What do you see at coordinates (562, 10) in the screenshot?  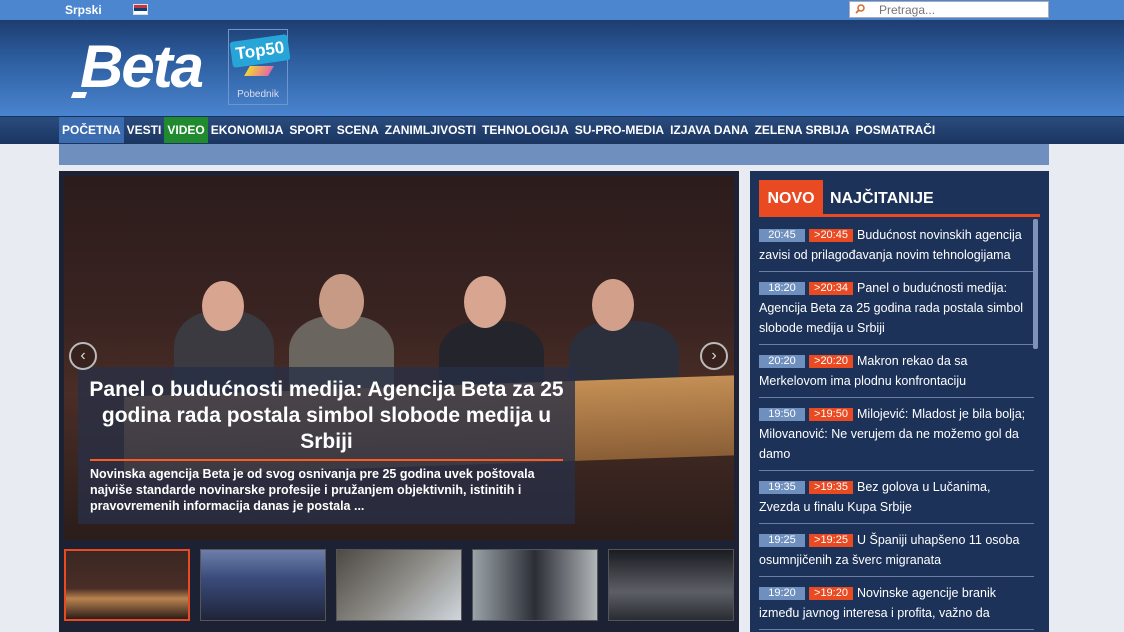 I see `top-bar: Srpski` at bounding box center [562, 10].